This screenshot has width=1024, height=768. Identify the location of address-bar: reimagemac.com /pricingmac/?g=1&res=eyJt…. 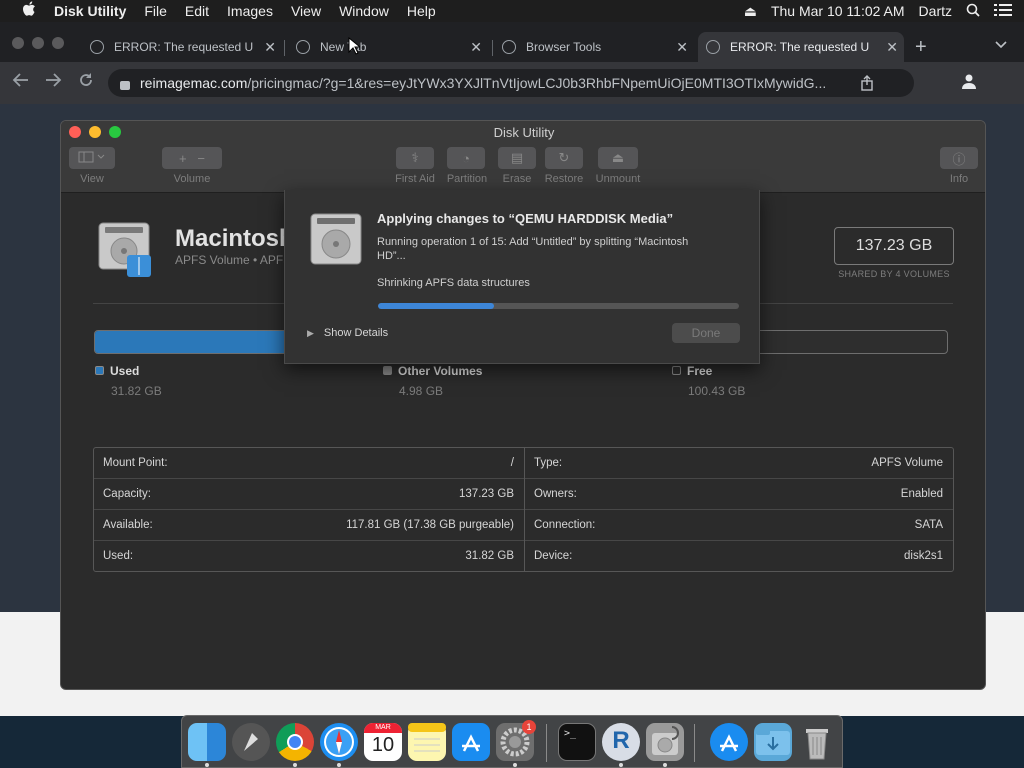
(511, 83).